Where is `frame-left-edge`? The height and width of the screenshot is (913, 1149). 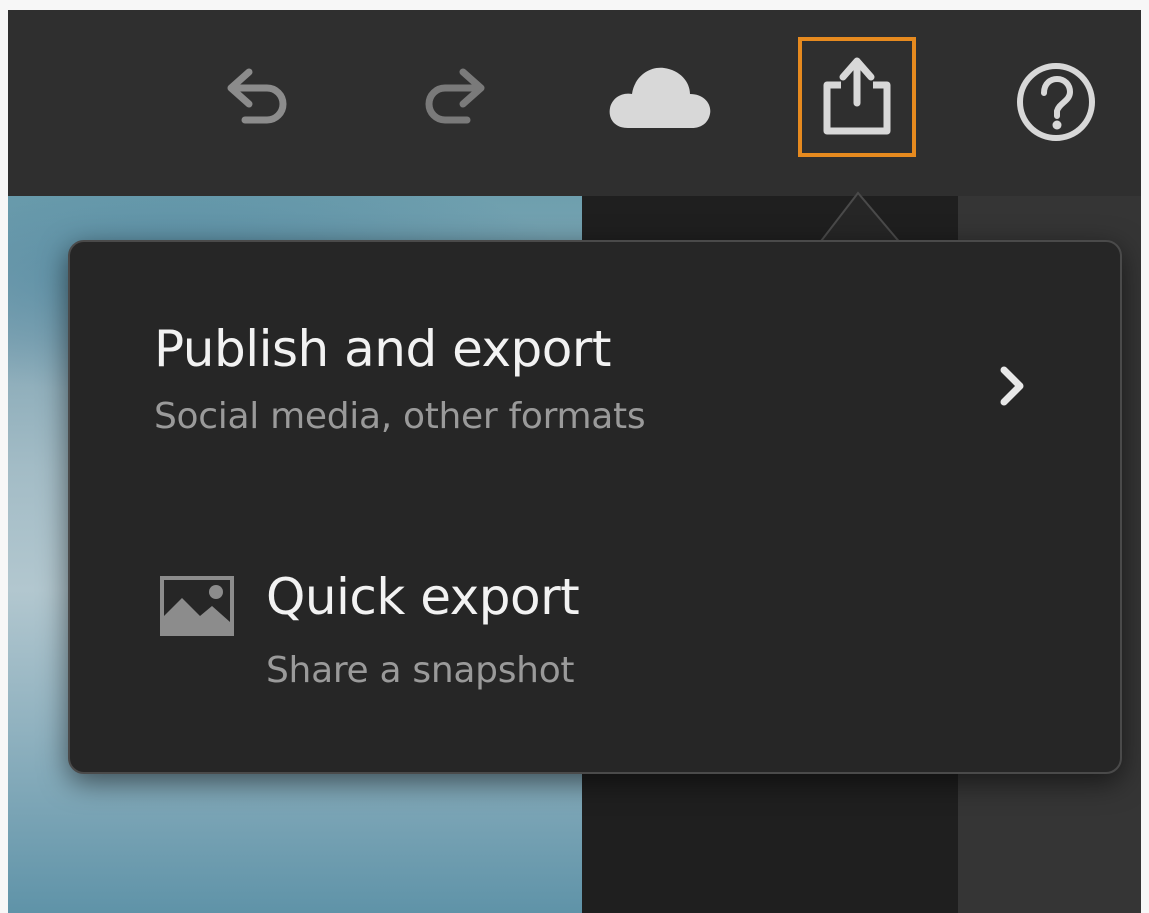 frame-left-edge is located at coordinates (4, 456).